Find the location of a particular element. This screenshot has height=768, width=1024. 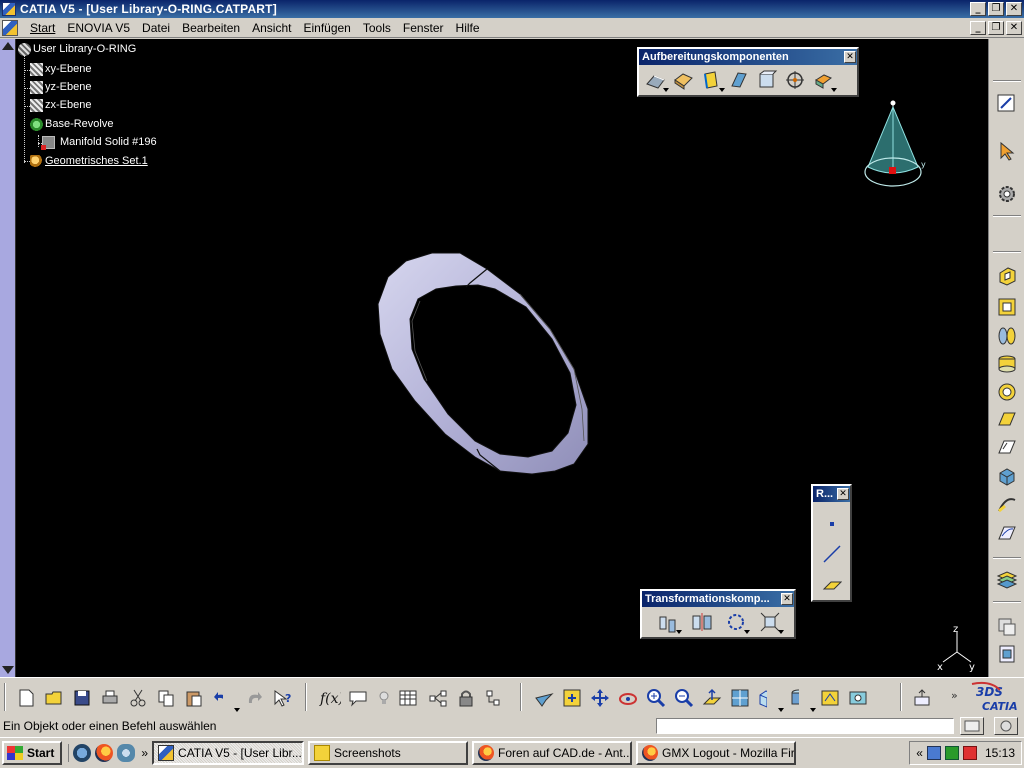

solid-combine-icon is located at coordinates (1007, 476).